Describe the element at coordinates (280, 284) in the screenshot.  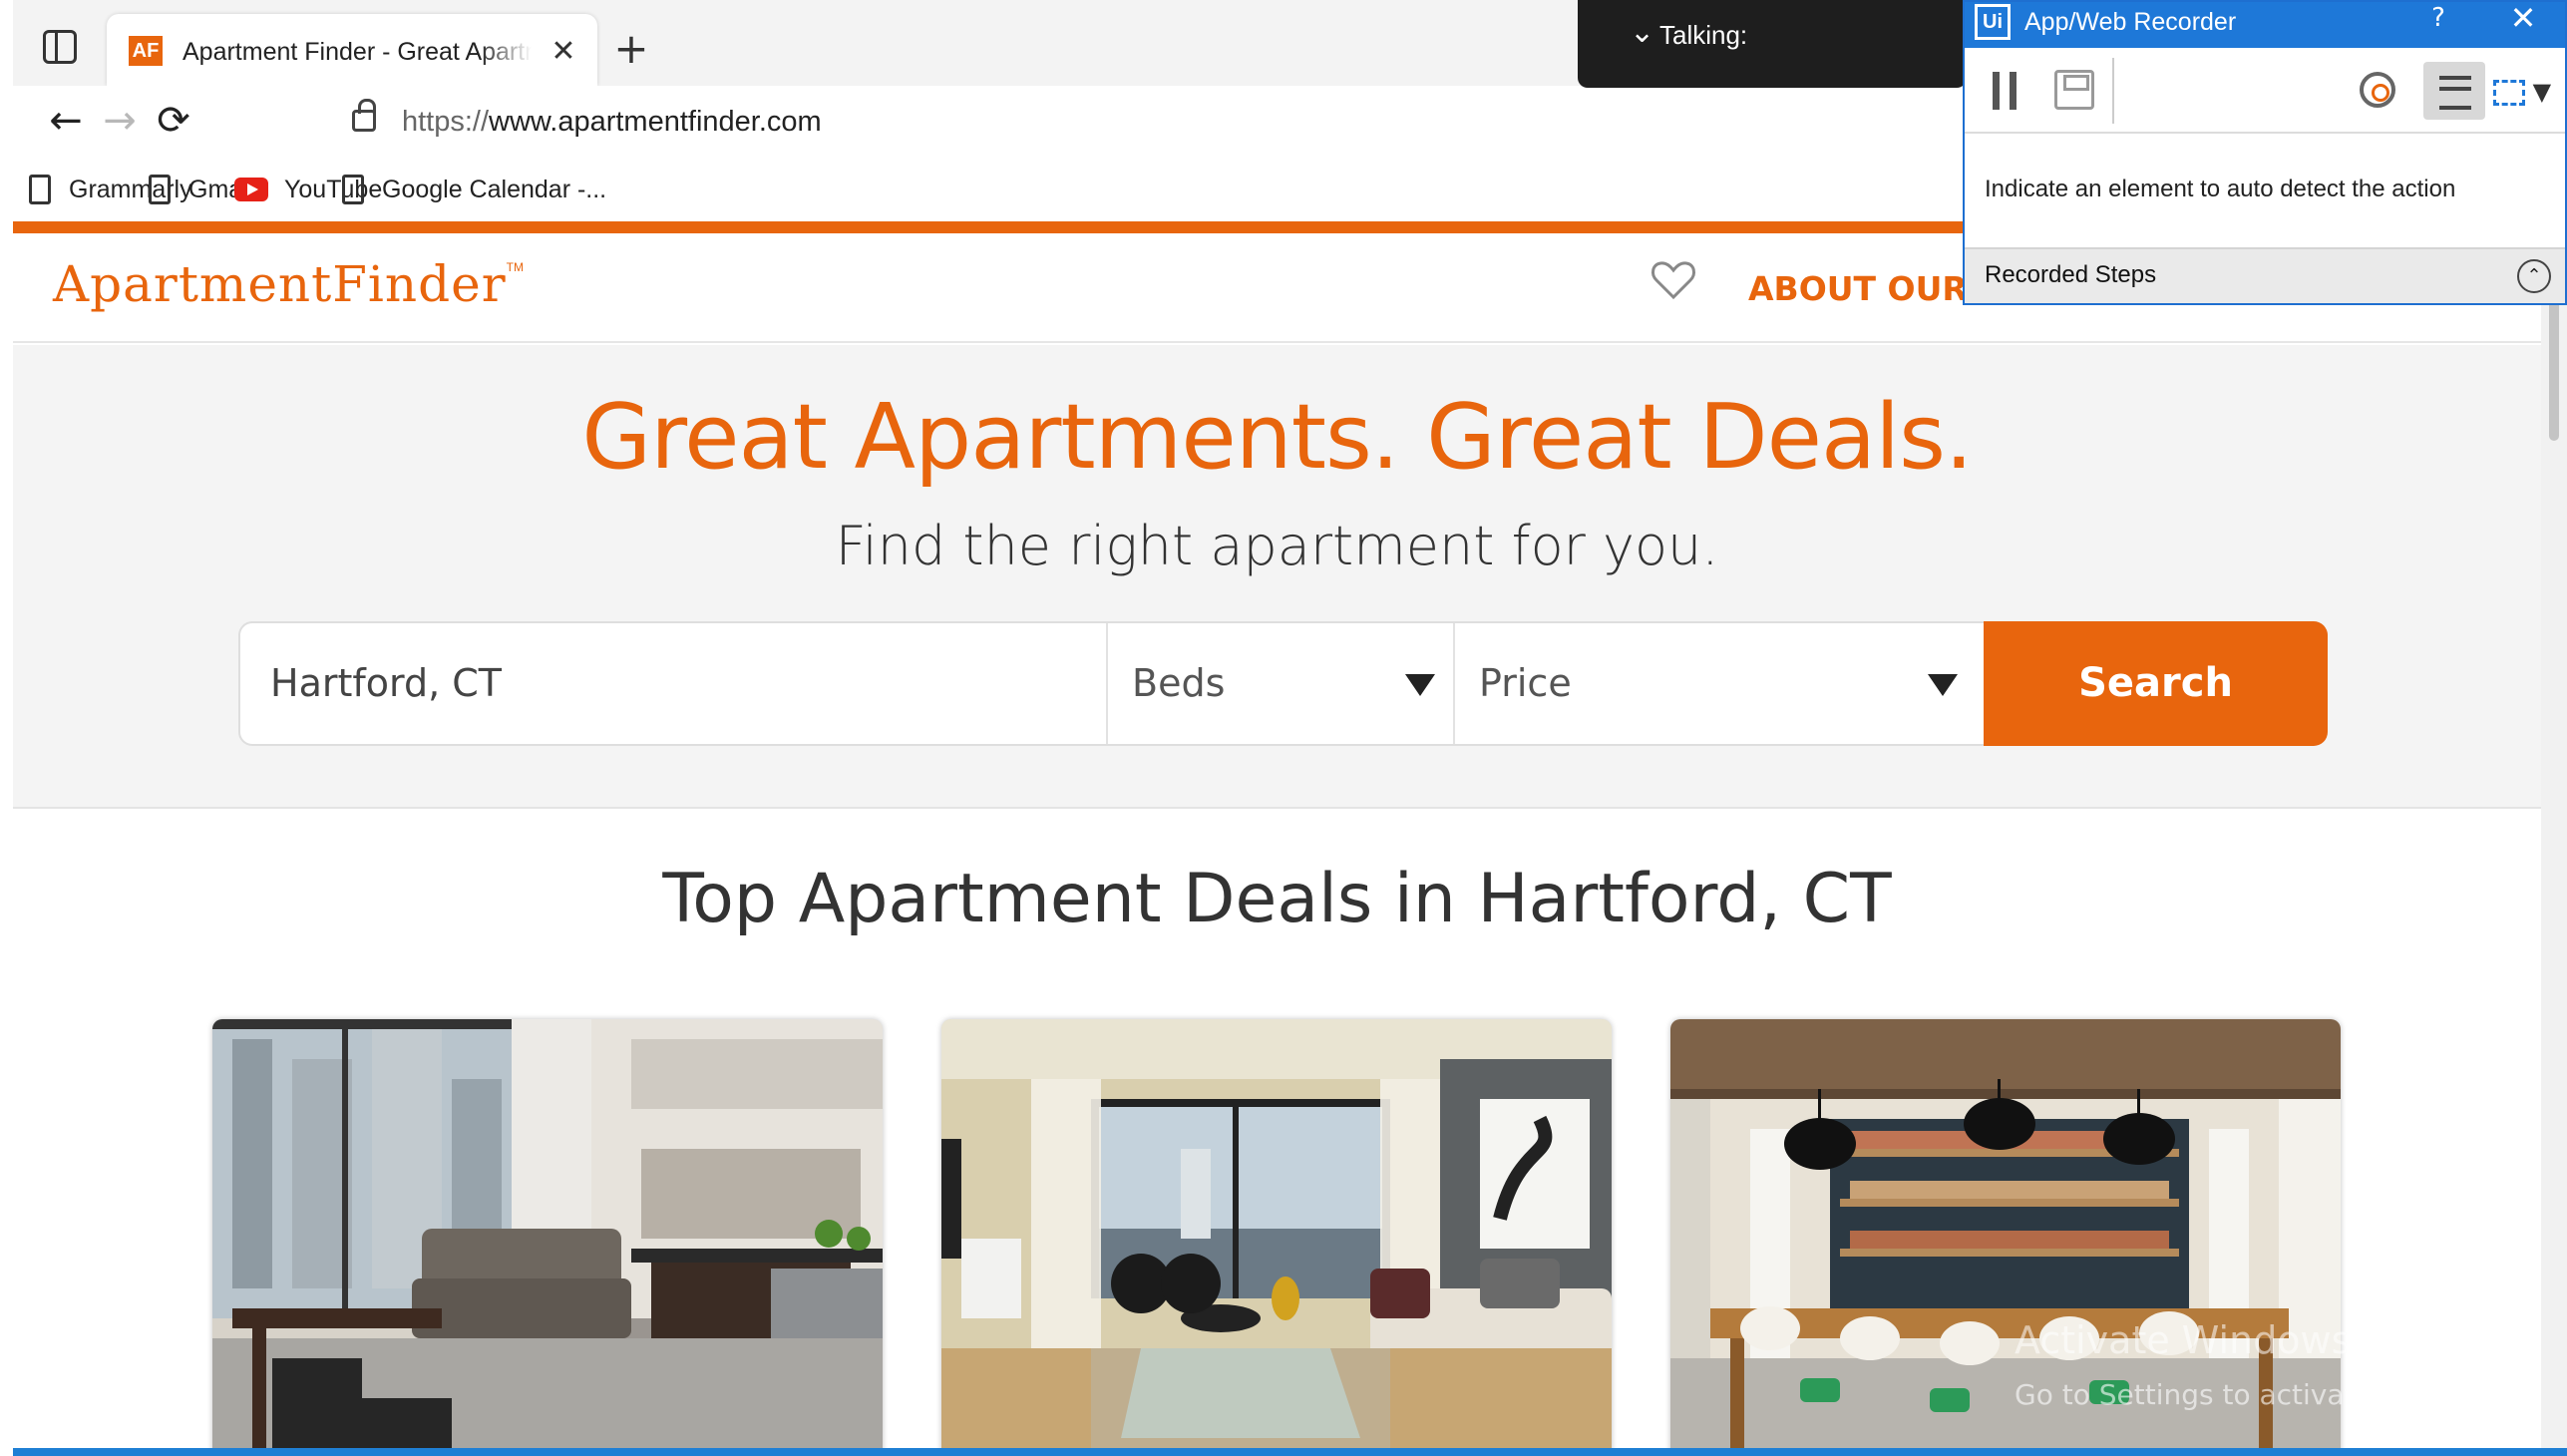
I see `logo-text: ApartmentFinder` at that location.